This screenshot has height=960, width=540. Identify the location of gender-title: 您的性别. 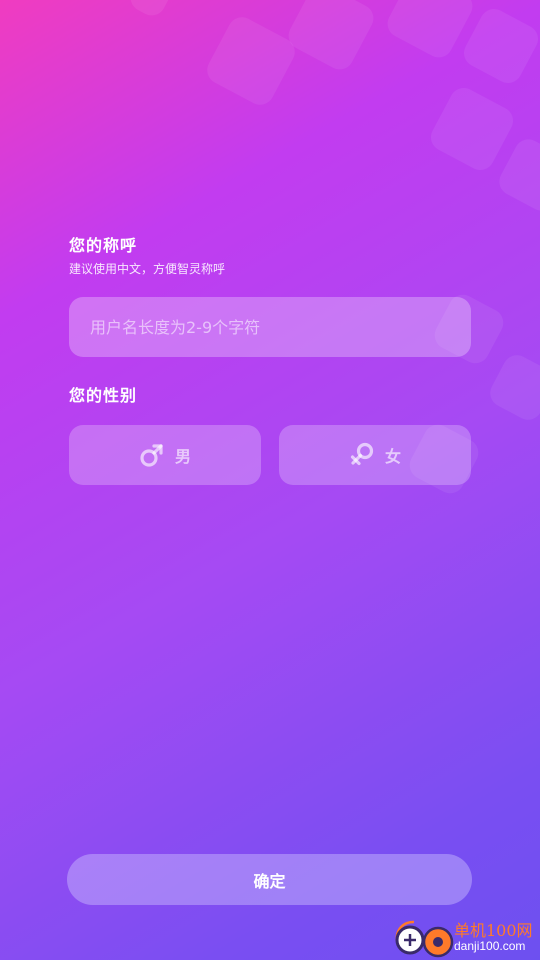
(103, 395).